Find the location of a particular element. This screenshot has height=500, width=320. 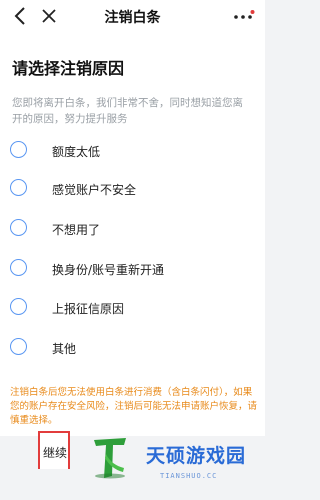

continue-label: 继续 is located at coordinates (55, 453).